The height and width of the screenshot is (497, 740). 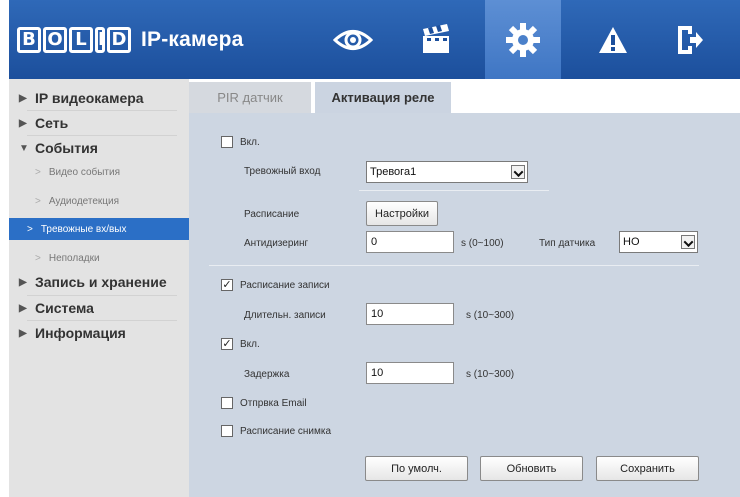 I want to click on sidebar-subitem-label: Аудиодетекция, so click(x=84, y=201).